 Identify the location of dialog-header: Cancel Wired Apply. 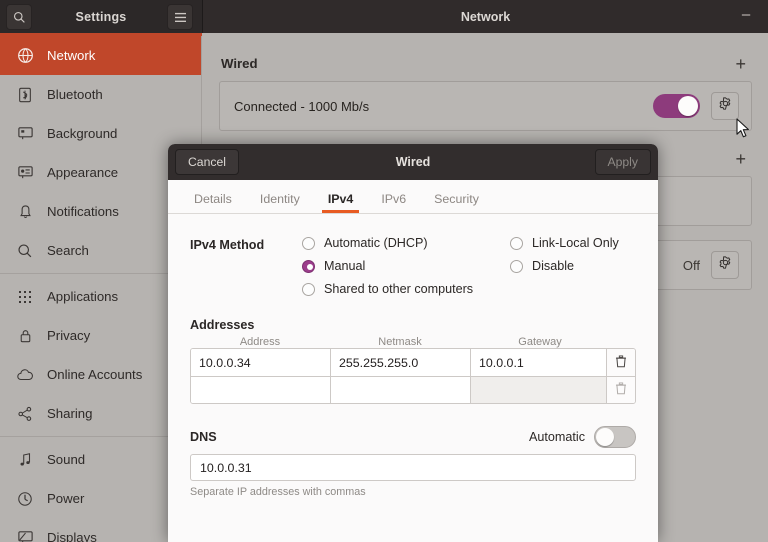
(413, 162).